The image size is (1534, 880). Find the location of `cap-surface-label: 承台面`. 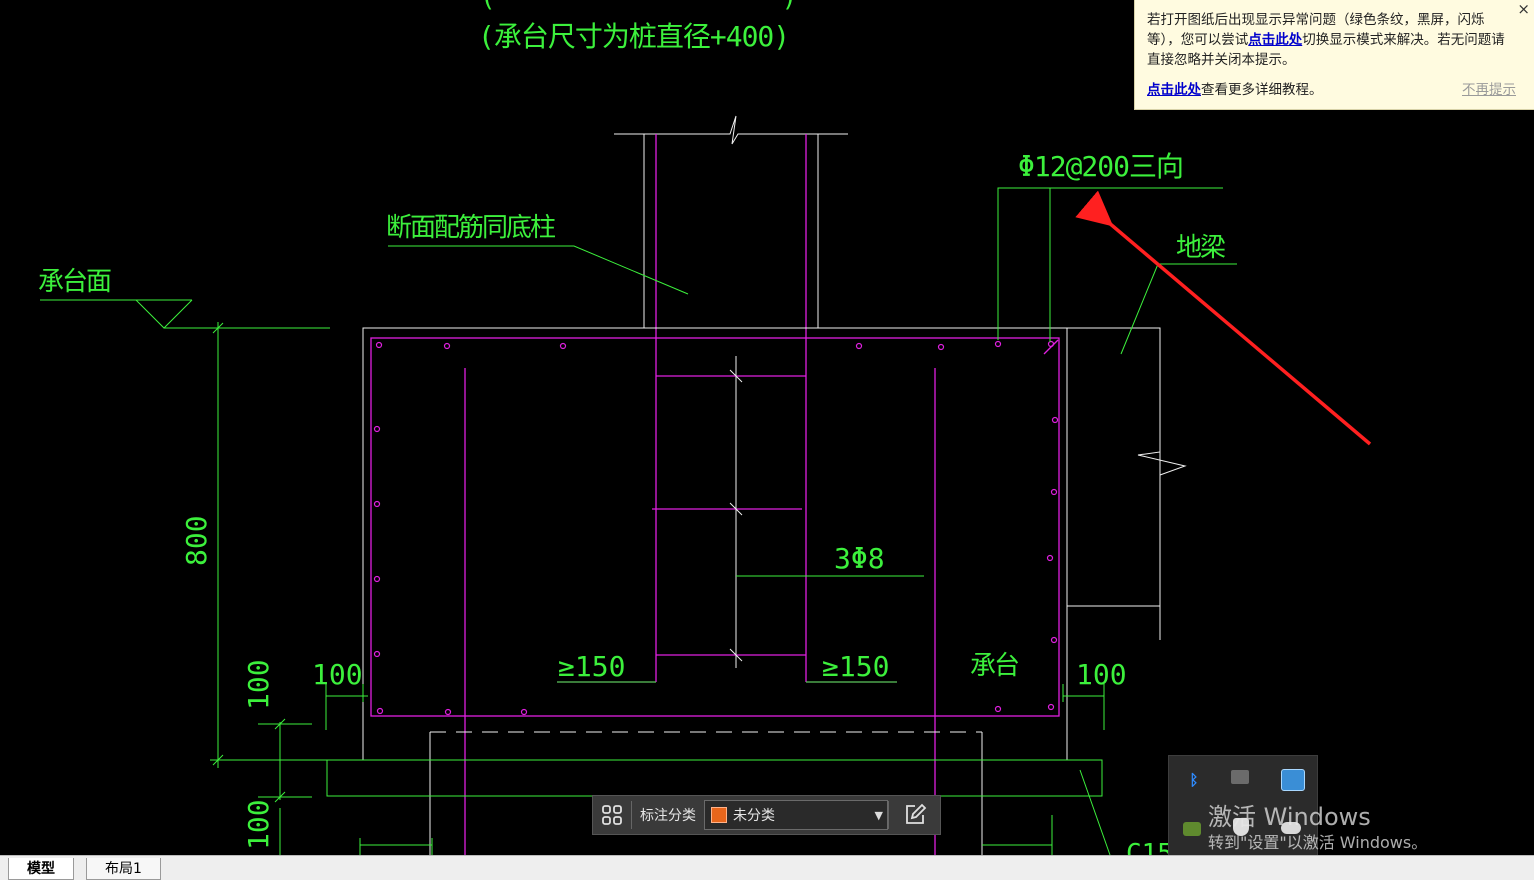

cap-surface-label: 承台面 is located at coordinates (74, 282).